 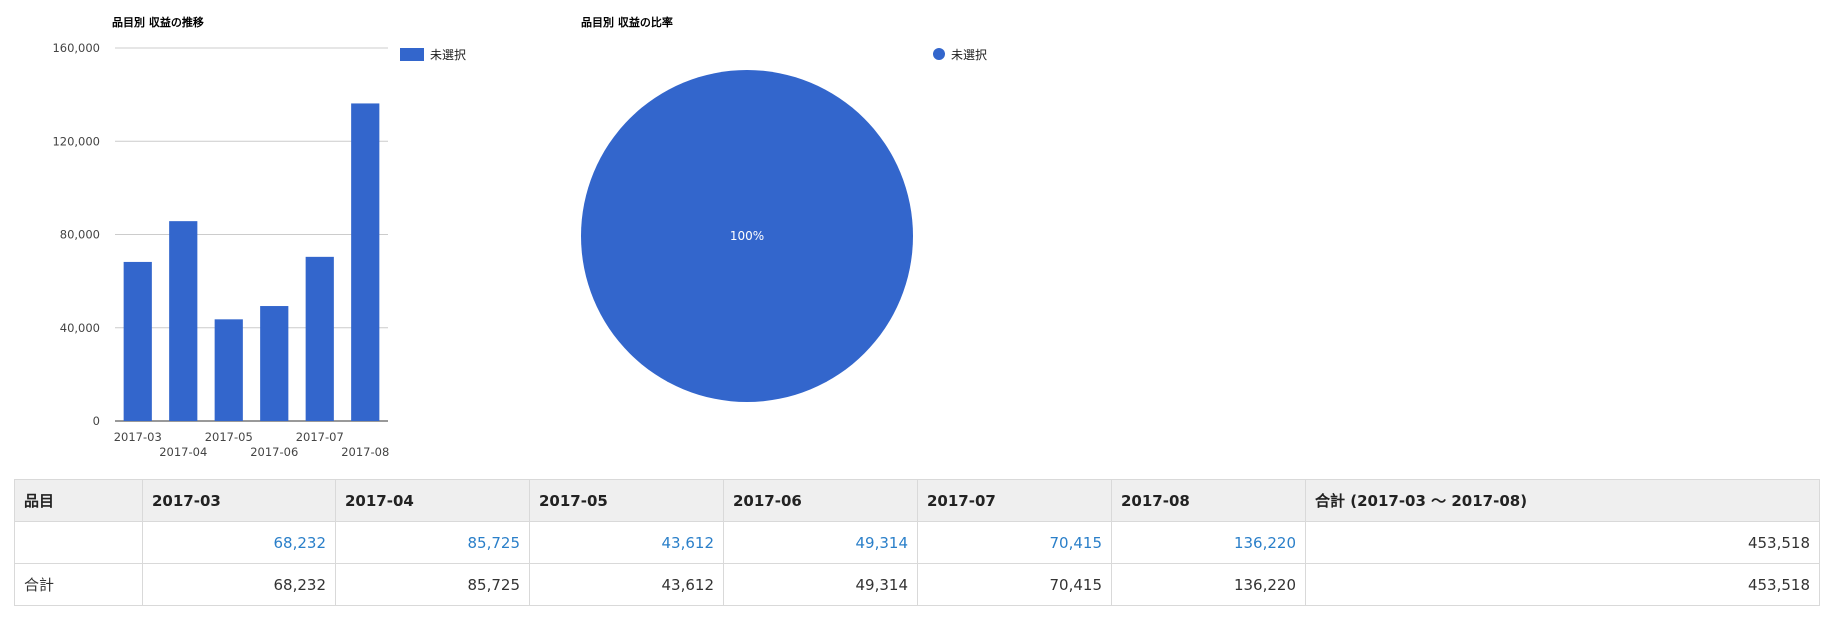 I want to click on value-link: 43,612, so click(x=626, y=542).